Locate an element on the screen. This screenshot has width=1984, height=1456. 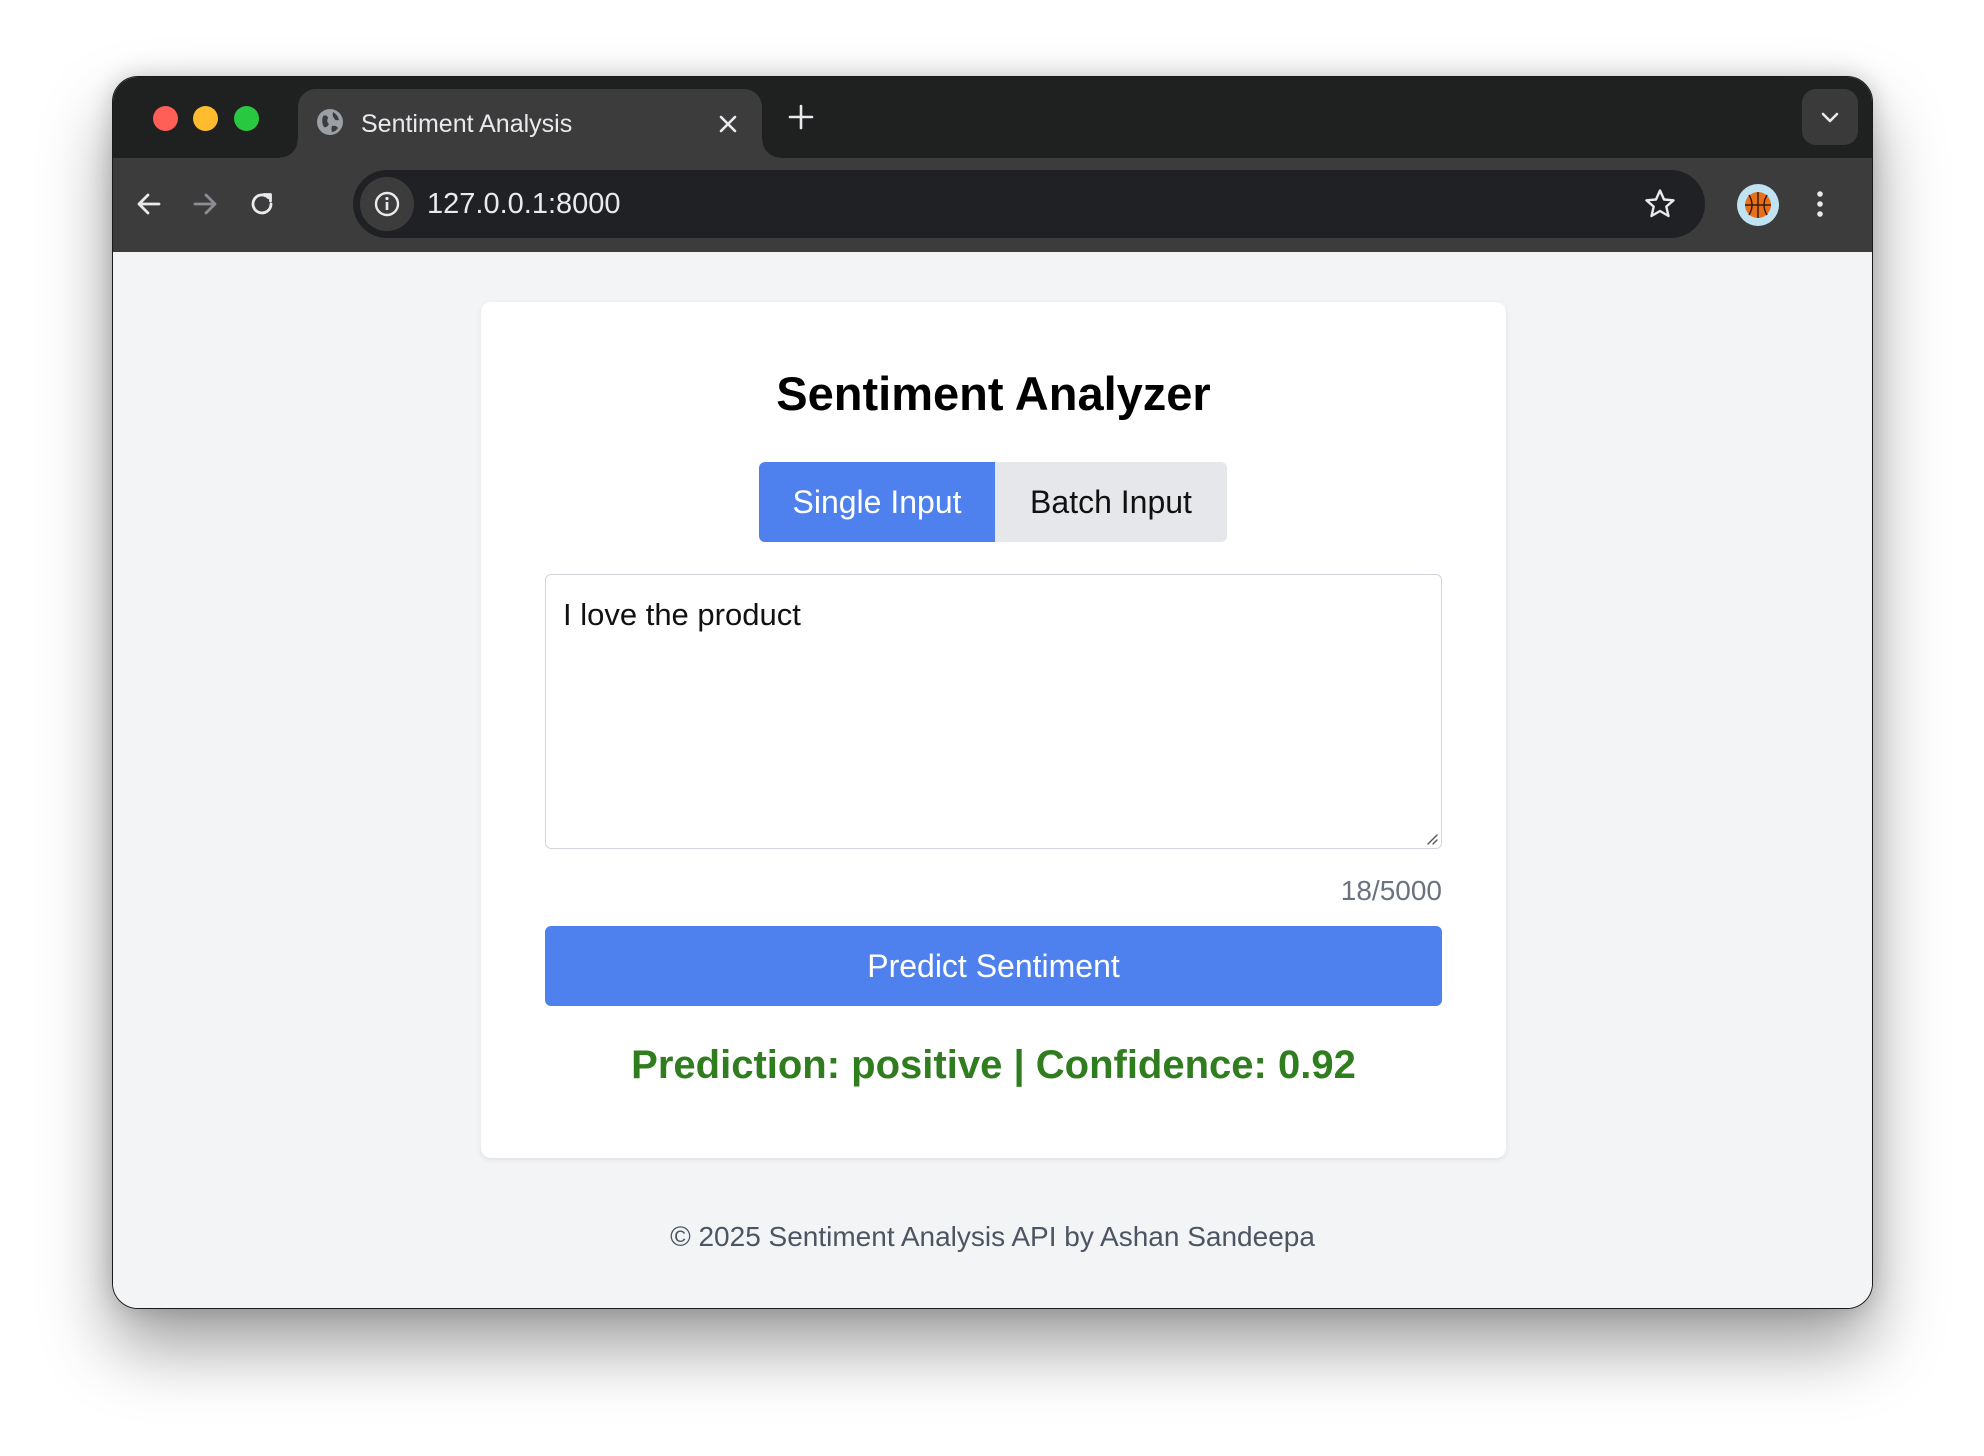
tab-title: Sentiment Analysis is located at coordinates (467, 124).